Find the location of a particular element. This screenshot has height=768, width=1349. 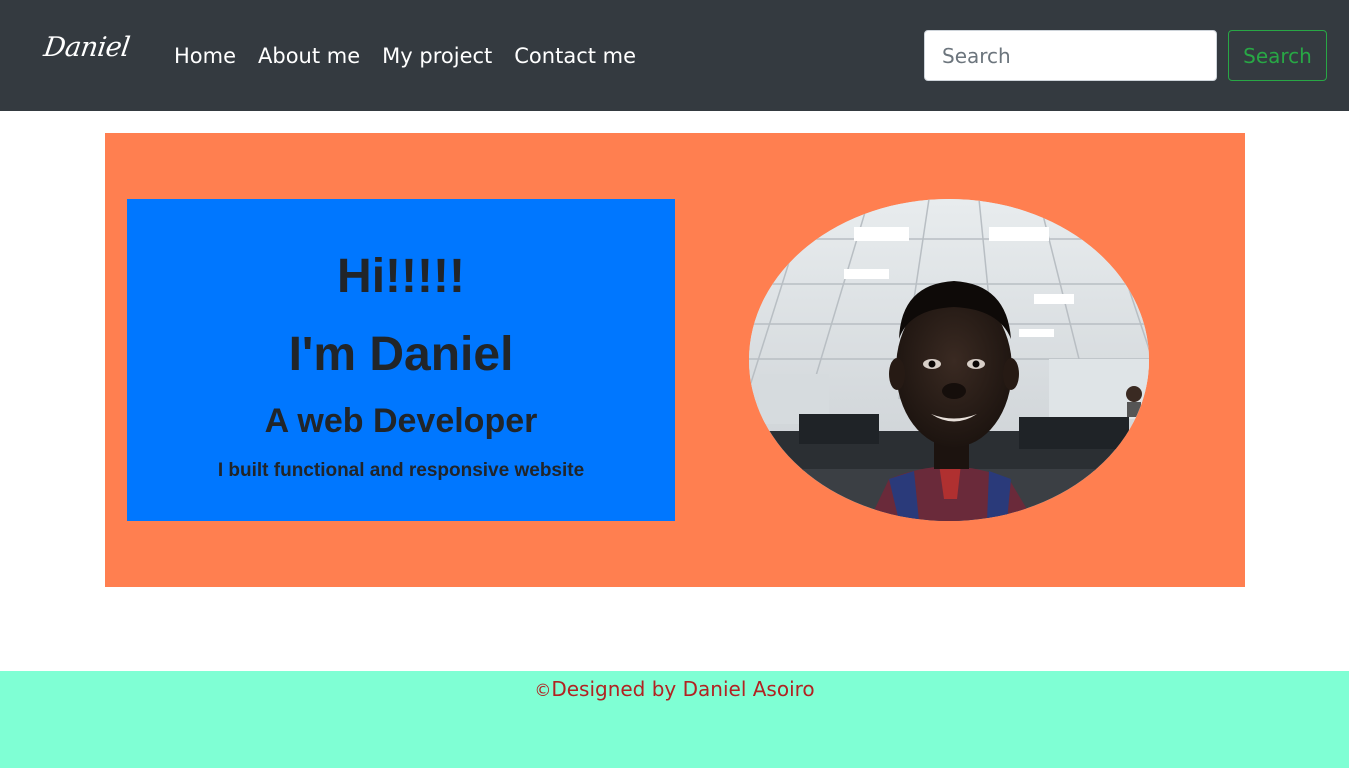

search-button: Search is located at coordinates (1277, 55).